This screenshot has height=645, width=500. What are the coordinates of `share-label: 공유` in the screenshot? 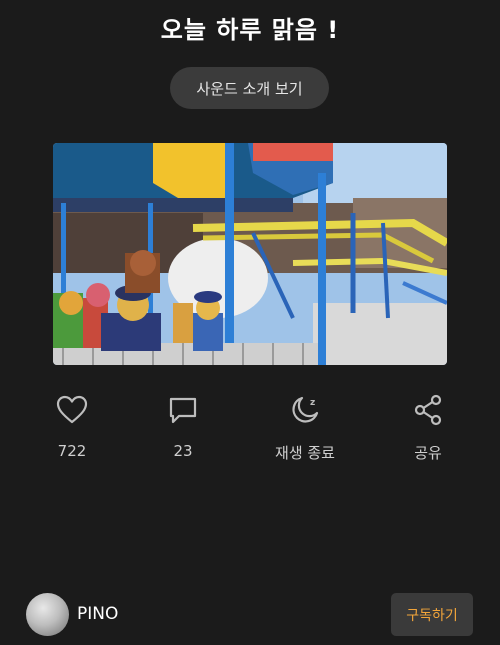 It's located at (428, 453).